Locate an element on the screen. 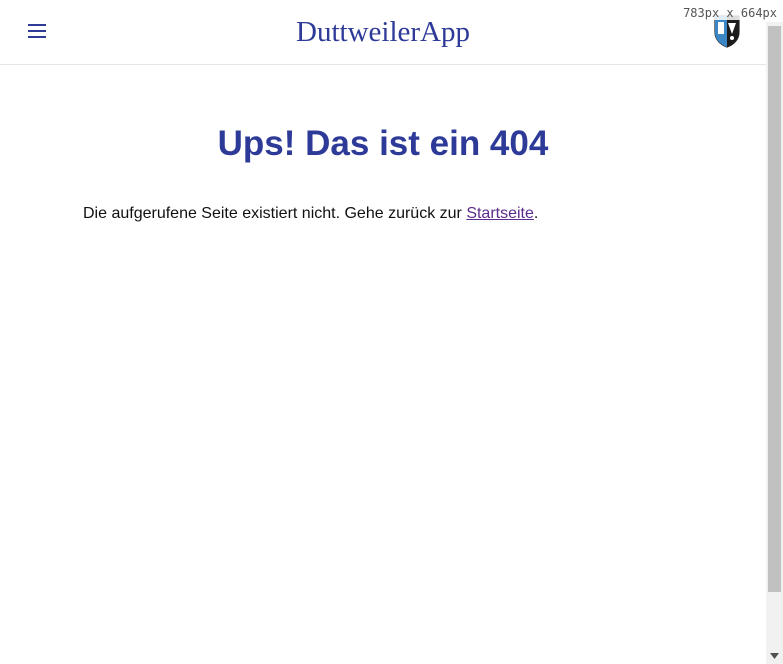  scroll-down-arrow-icon is located at coordinates (774, 655).